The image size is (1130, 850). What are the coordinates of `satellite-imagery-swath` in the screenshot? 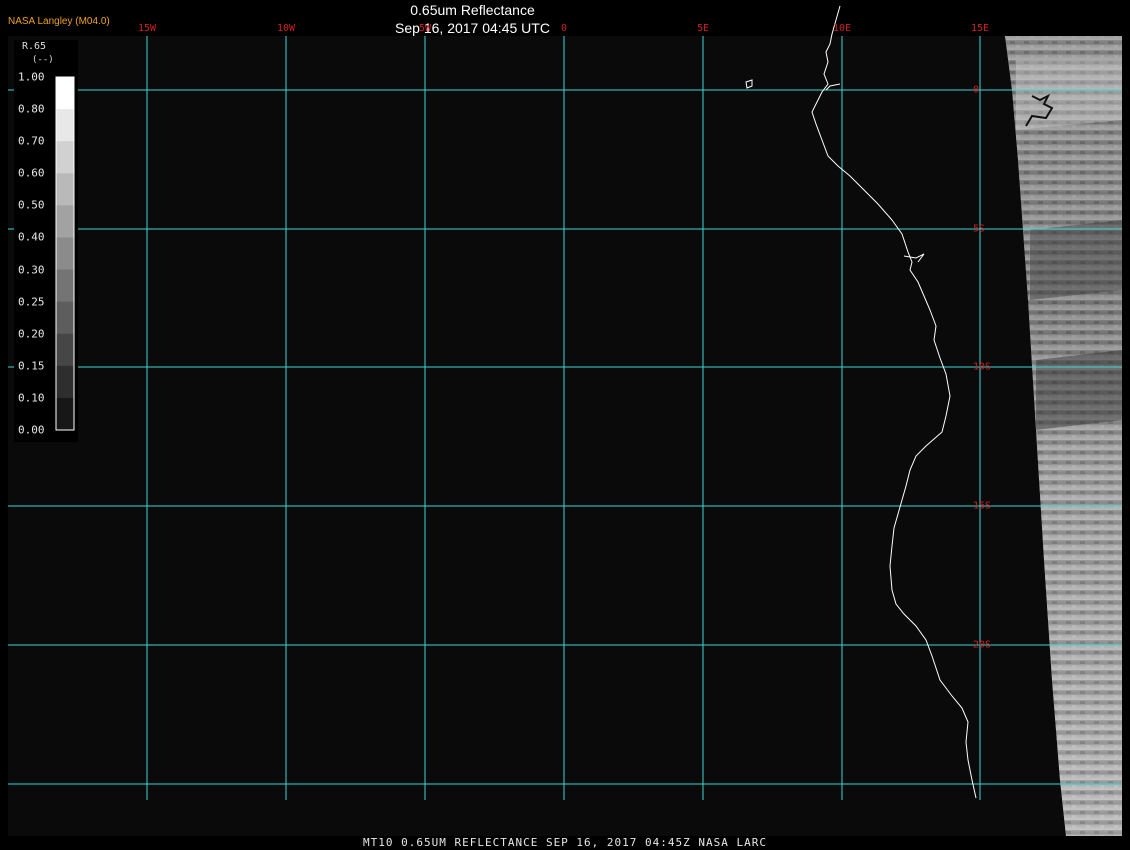 It's located at (1063, 436).